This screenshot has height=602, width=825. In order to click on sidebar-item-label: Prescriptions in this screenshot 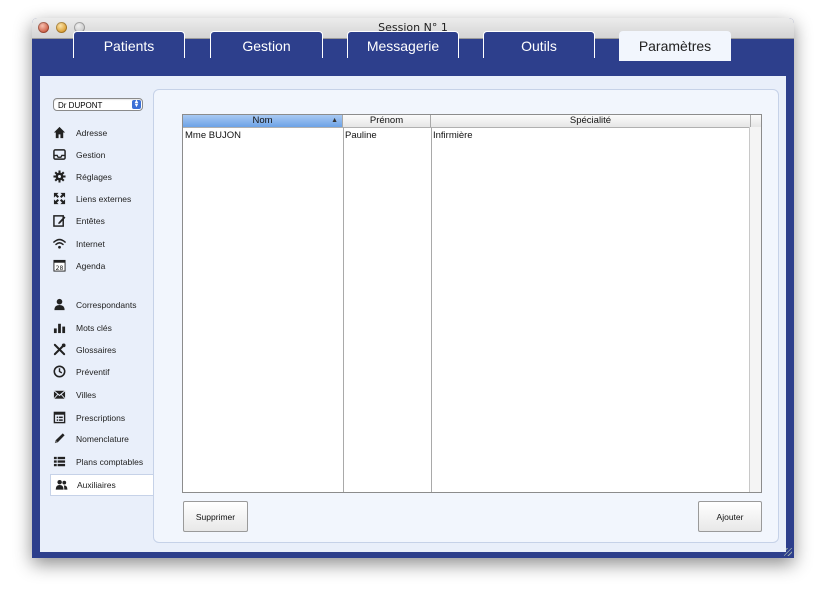, I will do `click(101, 418)`.